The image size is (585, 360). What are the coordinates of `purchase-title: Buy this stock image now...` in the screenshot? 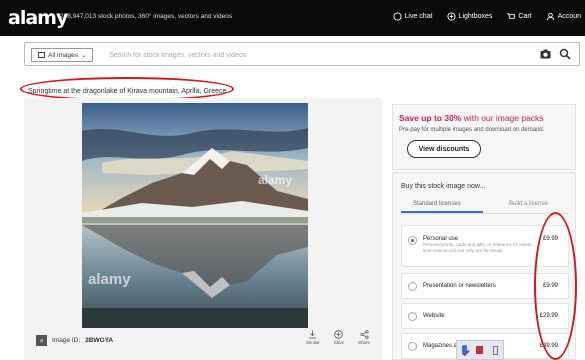 It's located at (443, 186).